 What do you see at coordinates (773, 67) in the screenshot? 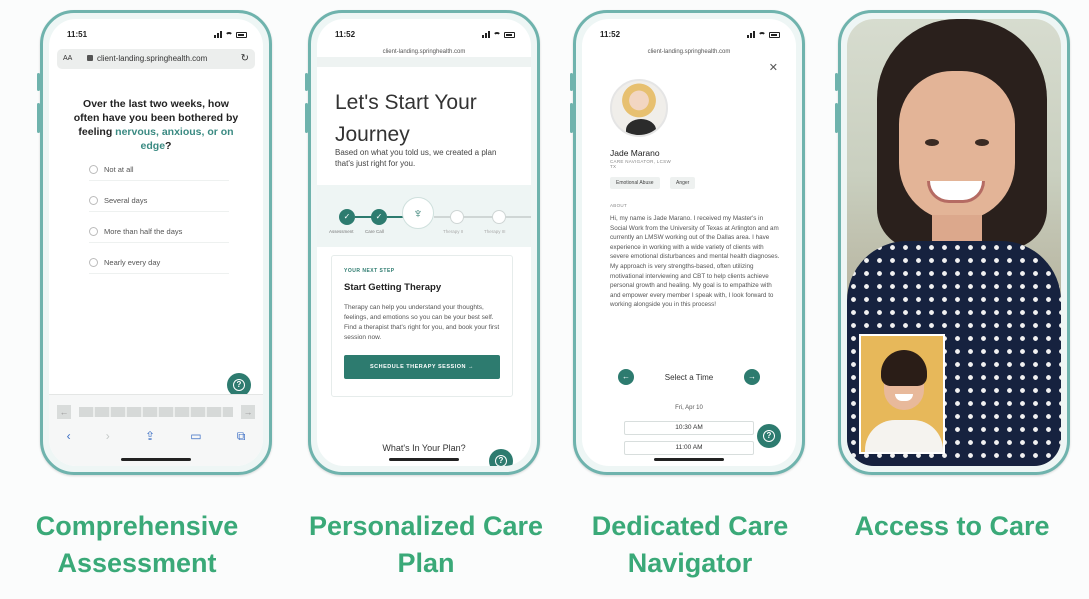
I see `close-icon: ✕` at bounding box center [773, 67].